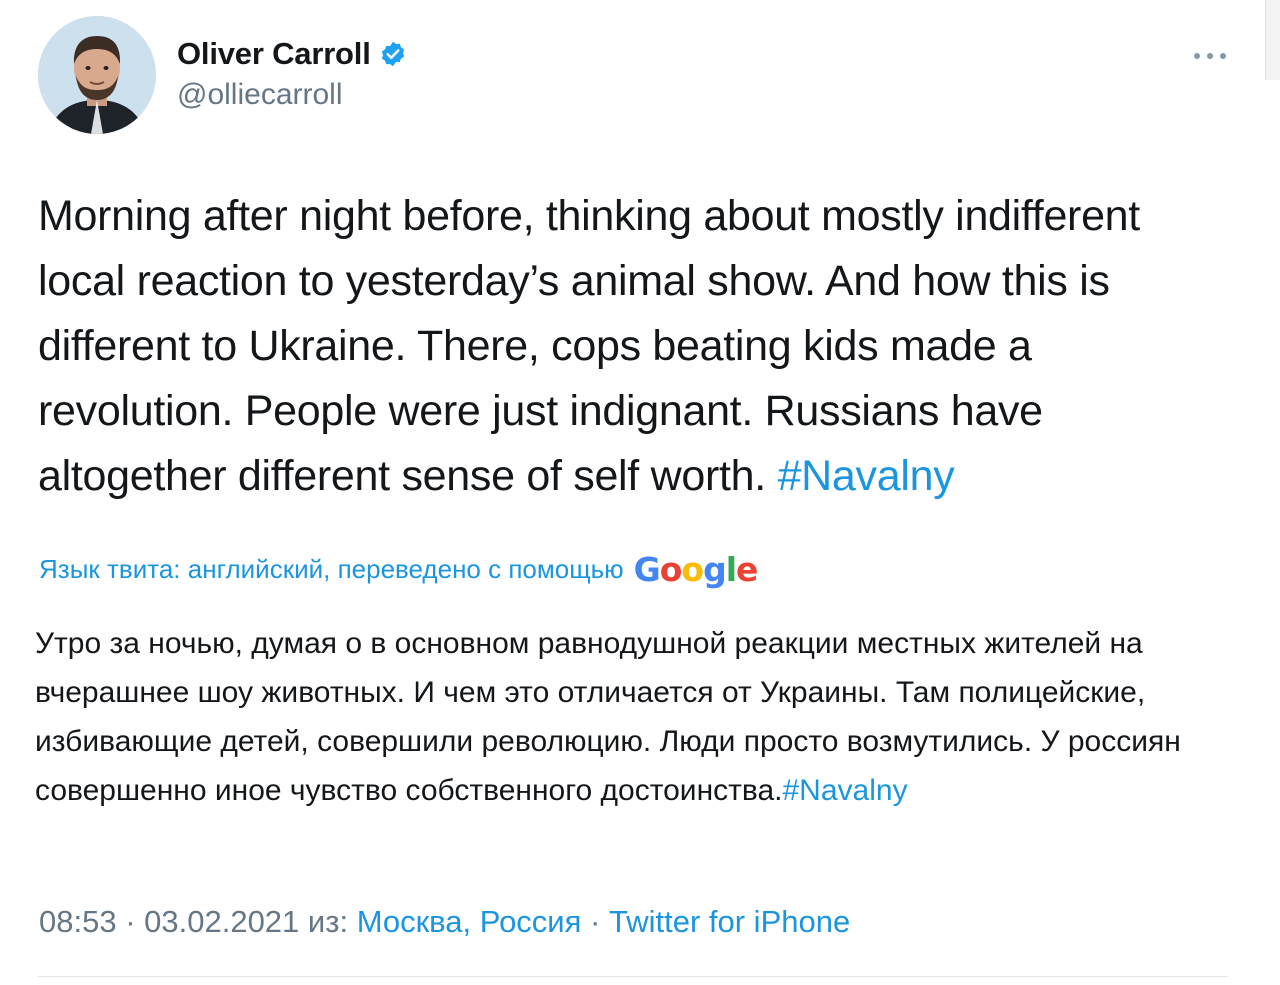 The image size is (1280, 985). What do you see at coordinates (696, 569) in the screenshot?
I see `google-logo-icon: Google` at bounding box center [696, 569].